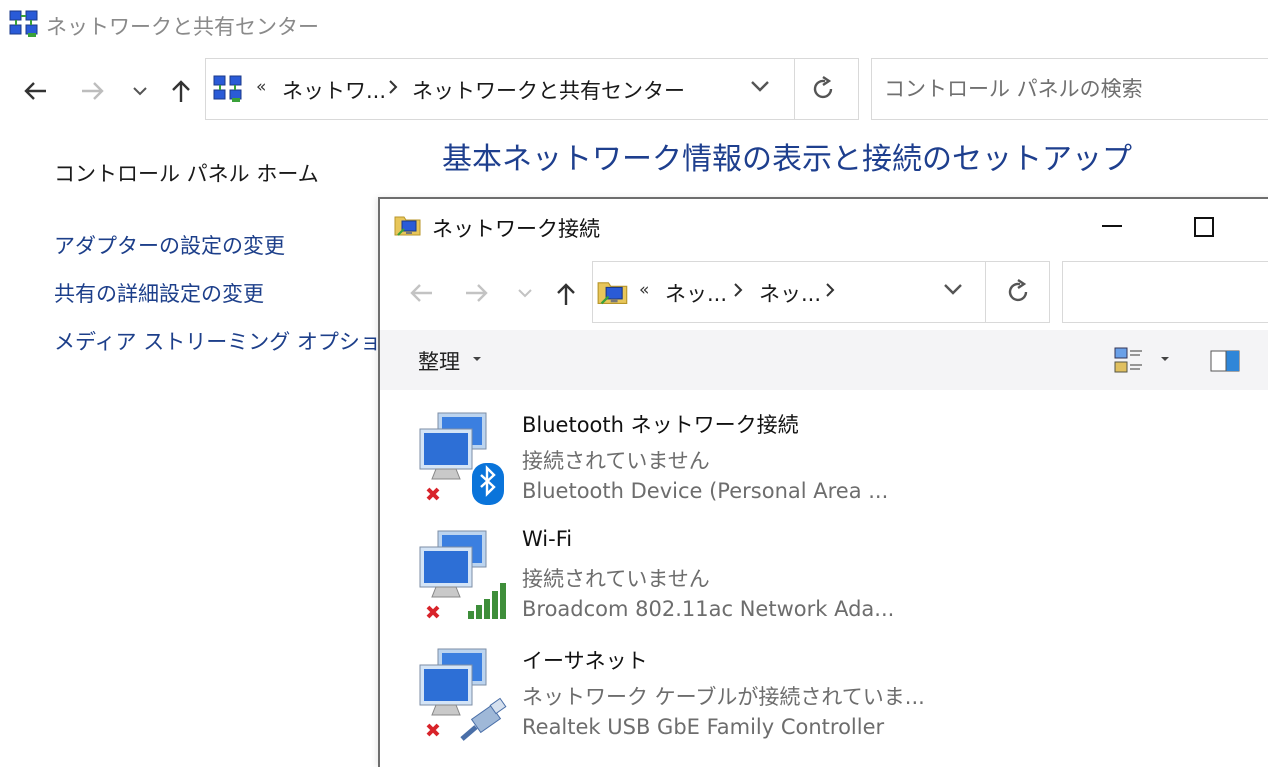 The height and width of the screenshot is (767, 1268). What do you see at coordinates (1204, 227) in the screenshot?
I see `maximize-icon` at bounding box center [1204, 227].